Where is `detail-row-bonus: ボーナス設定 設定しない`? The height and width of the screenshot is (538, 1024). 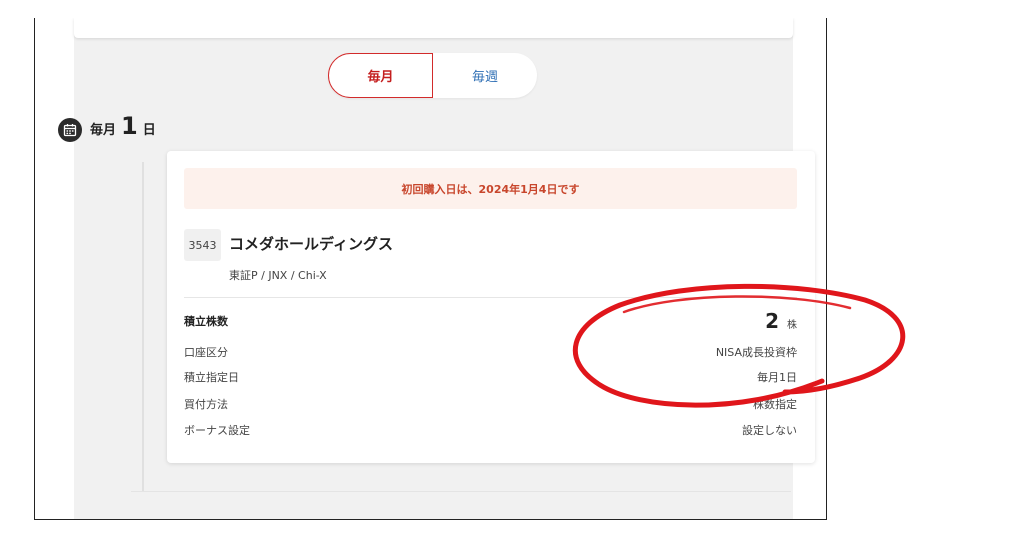 detail-row-bonus: ボーナス設定 設定しない is located at coordinates (490, 430).